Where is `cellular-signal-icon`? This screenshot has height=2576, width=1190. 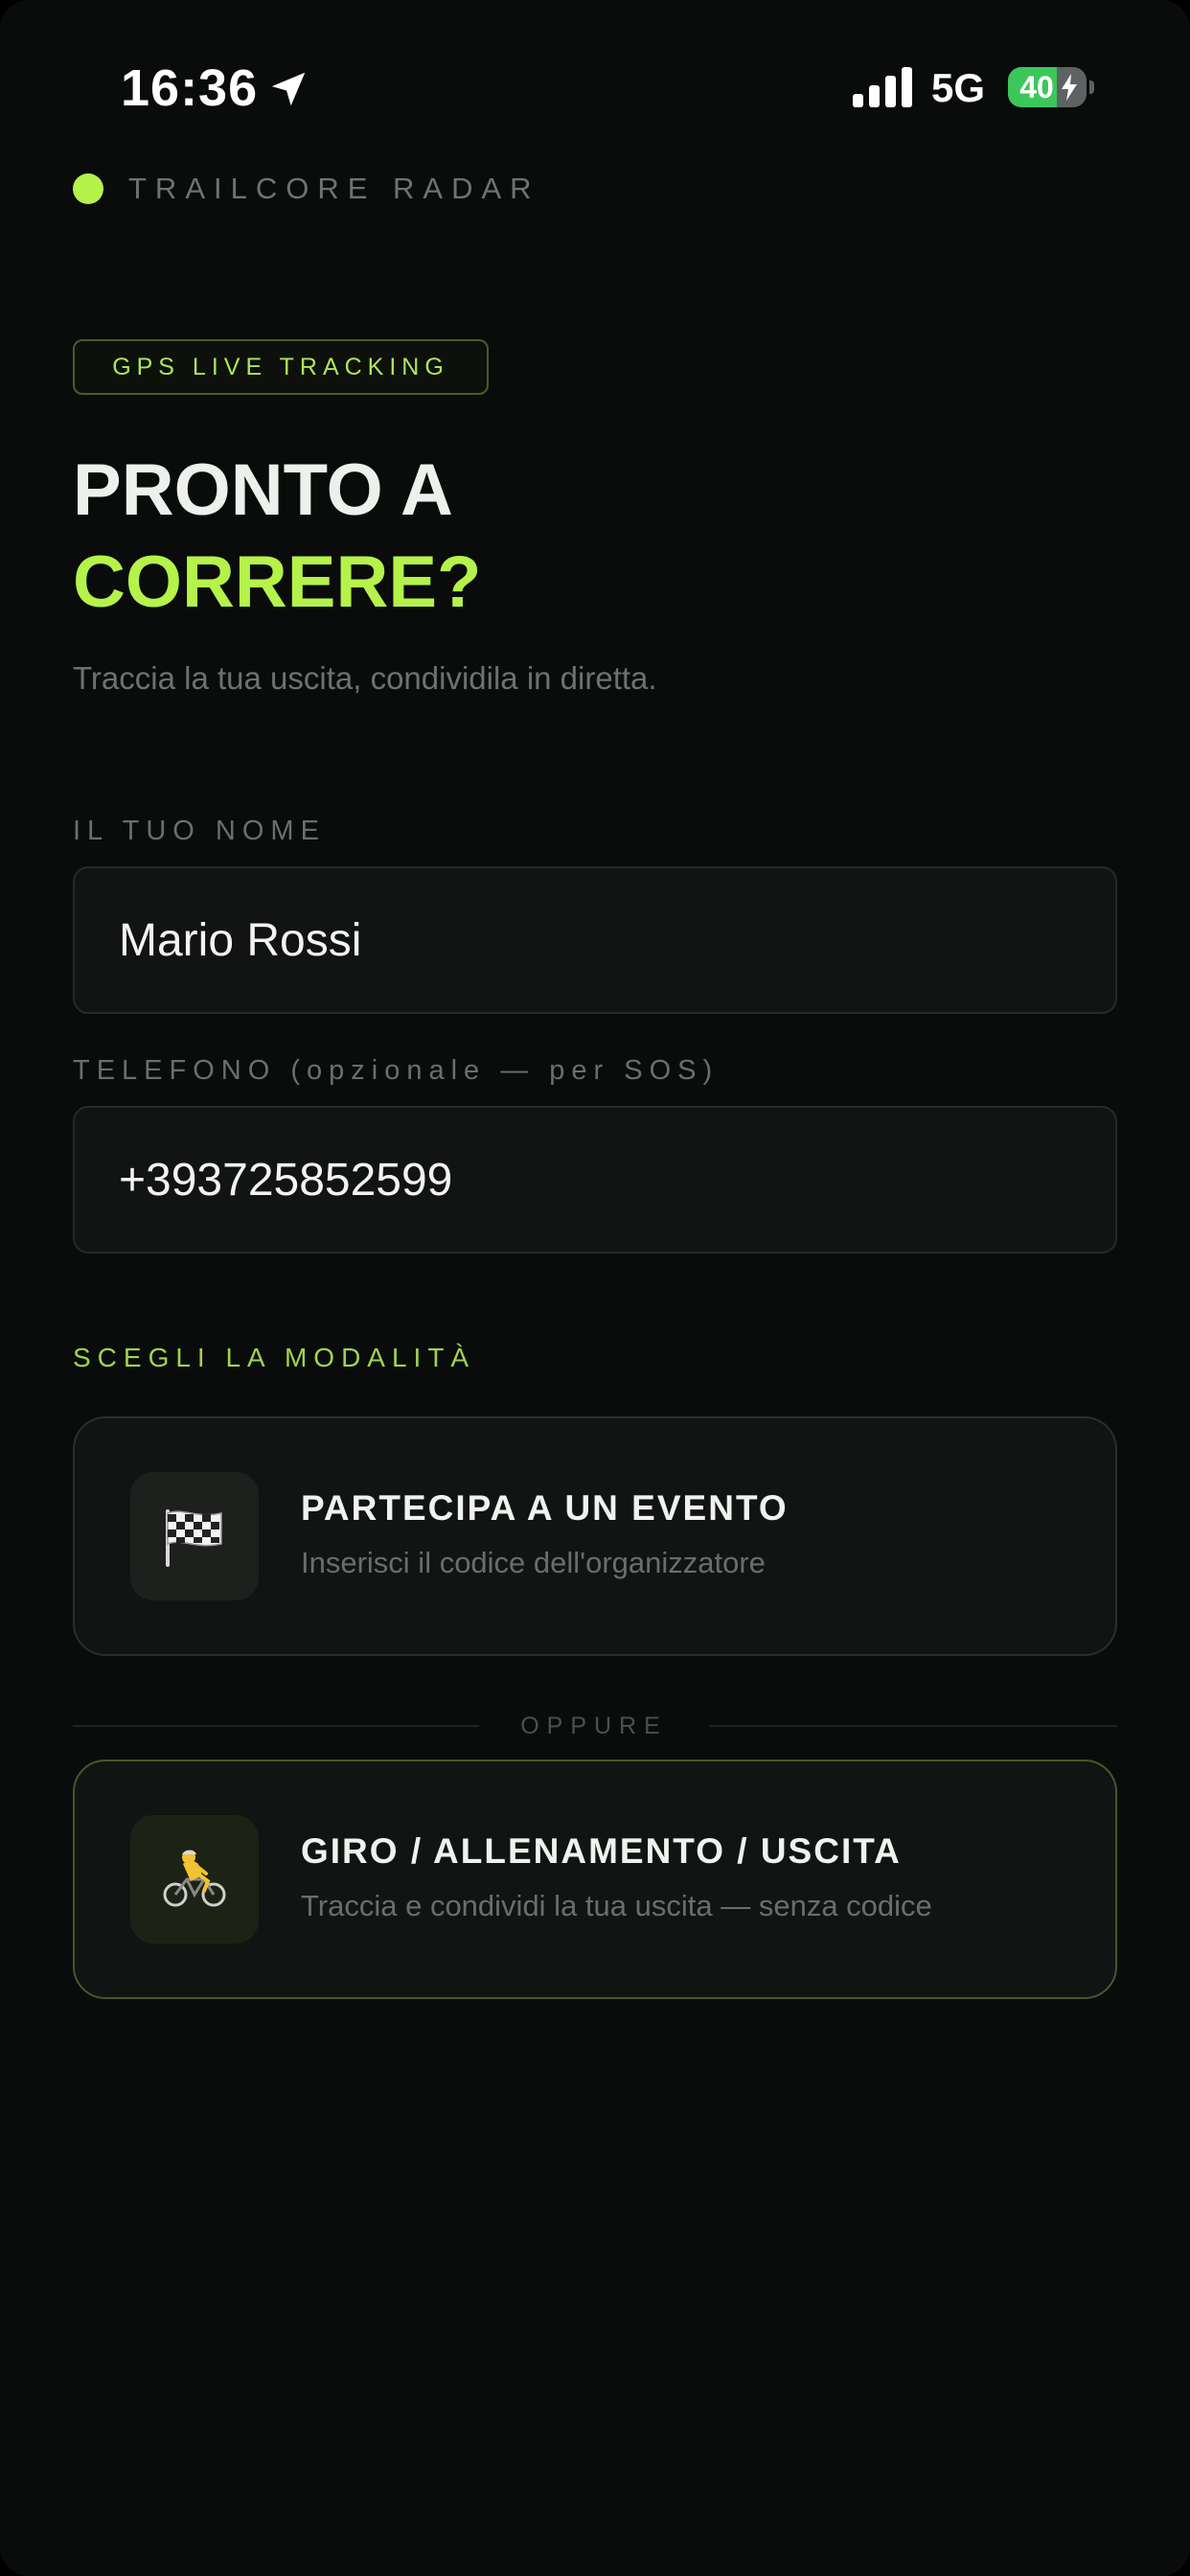 cellular-signal-icon is located at coordinates (883, 87).